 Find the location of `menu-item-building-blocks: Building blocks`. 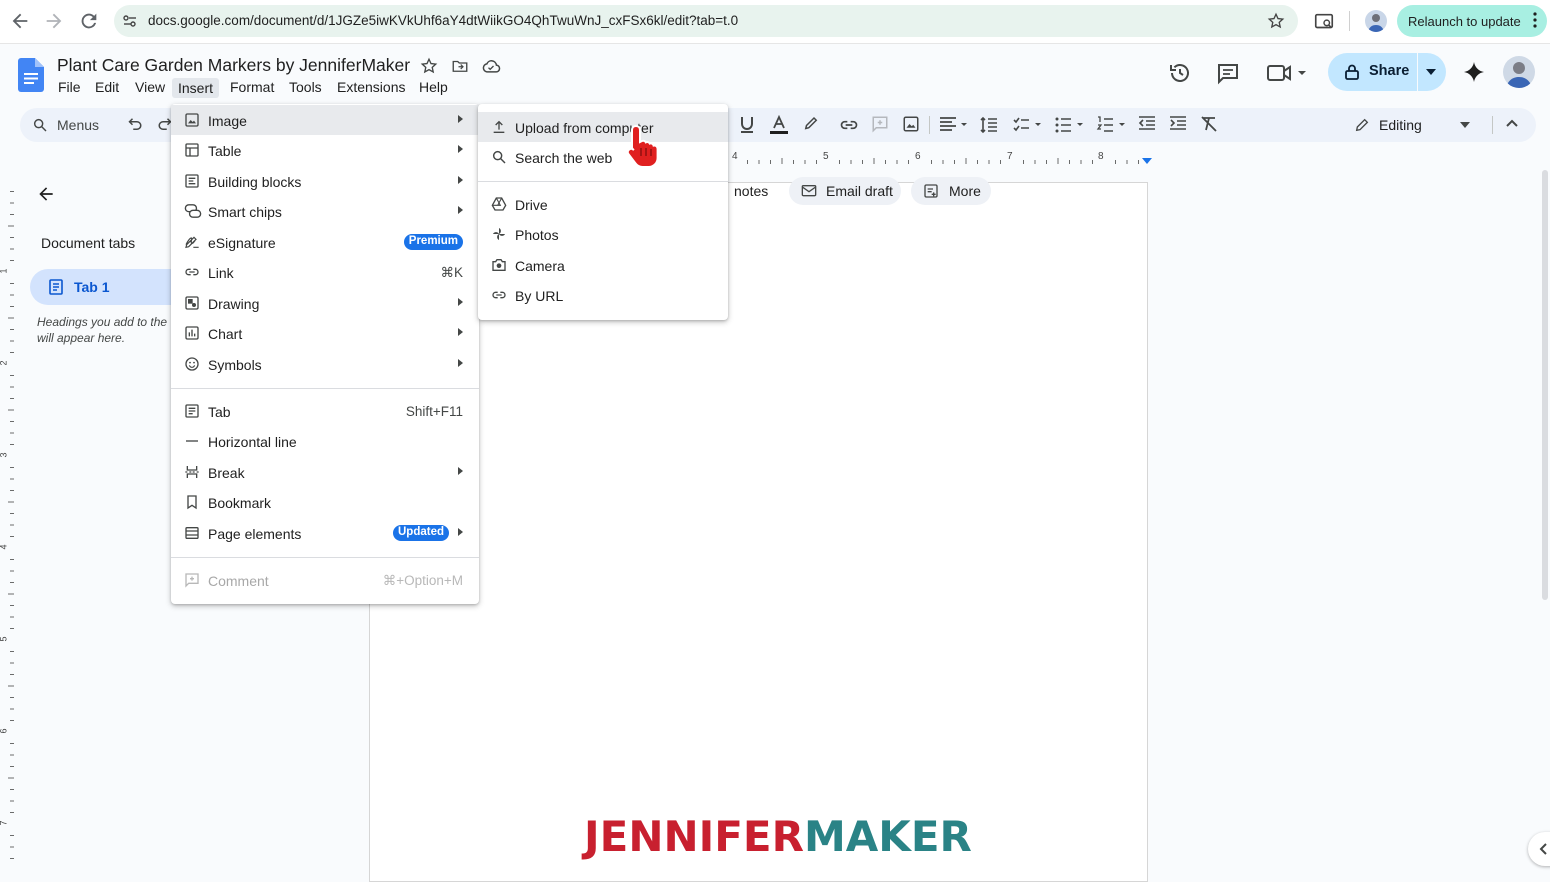

menu-item-building-blocks: Building blocks is located at coordinates (325, 181).